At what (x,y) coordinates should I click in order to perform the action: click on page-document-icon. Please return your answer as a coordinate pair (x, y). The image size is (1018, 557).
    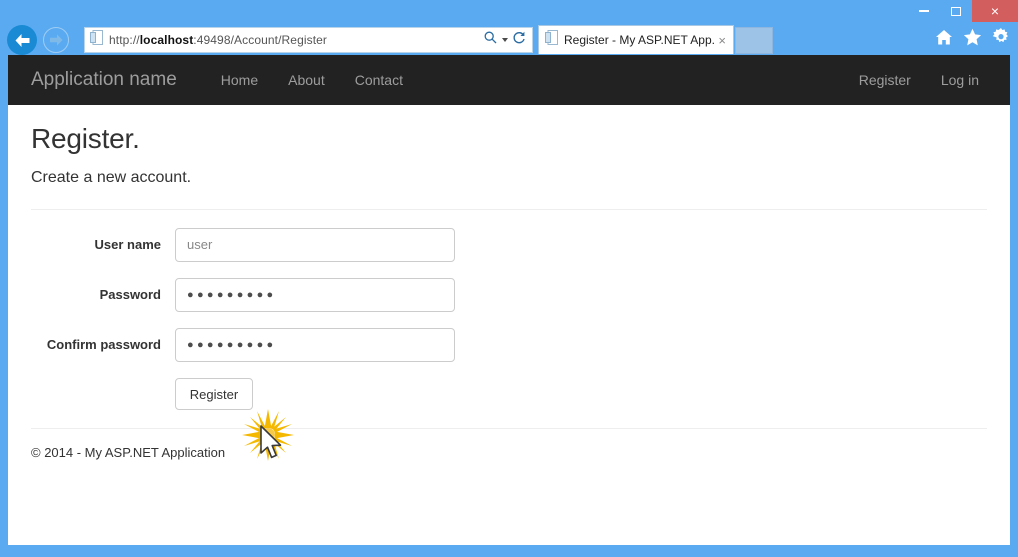
    Looking at the image, I should click on (96, 40).